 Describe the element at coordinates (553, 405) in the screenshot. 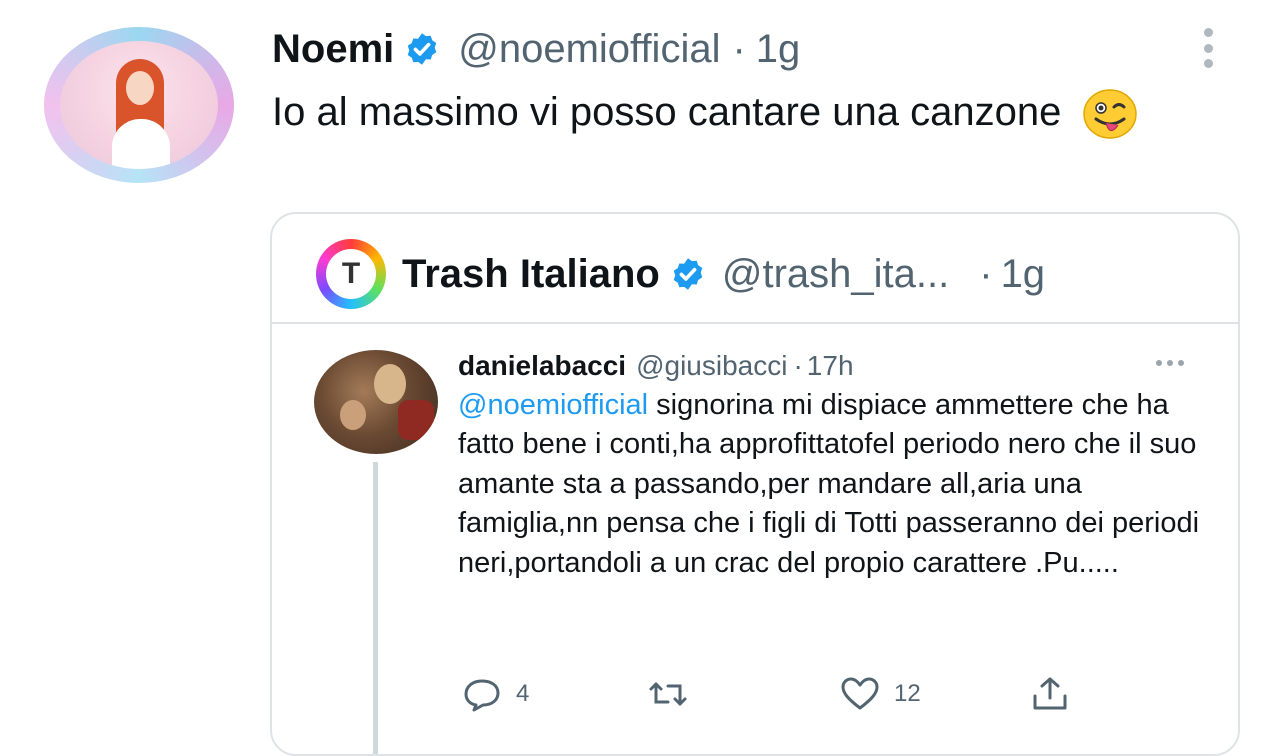

I see `reply-mention-link: @noemiofficial` at that location.